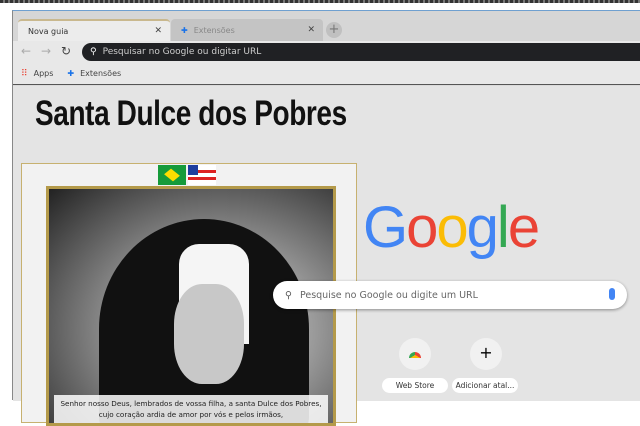 The width and height of the screenshot is (640, 426). I want to click on bookmark-apps: Apps, so click(44, 73).